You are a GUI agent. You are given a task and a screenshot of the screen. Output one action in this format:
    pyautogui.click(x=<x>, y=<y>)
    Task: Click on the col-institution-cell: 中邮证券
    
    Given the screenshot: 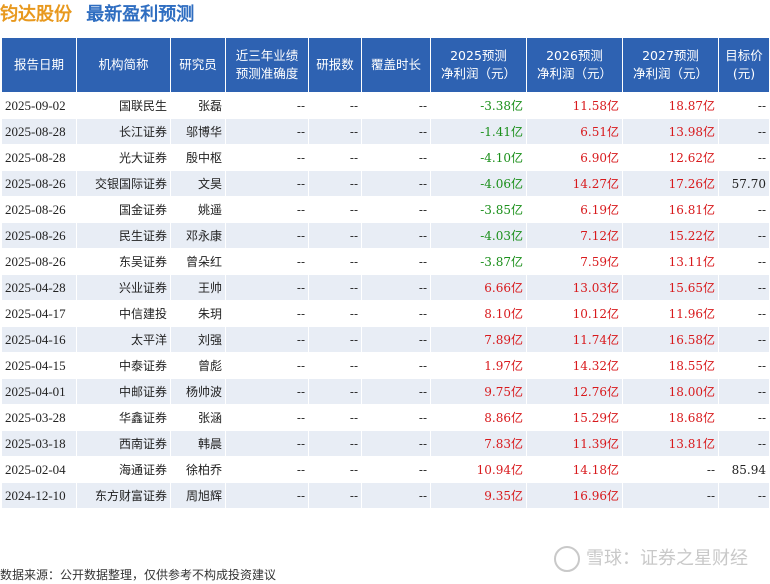 What is the action you would take?
    pyautogui.click(x=123, y=391)
    